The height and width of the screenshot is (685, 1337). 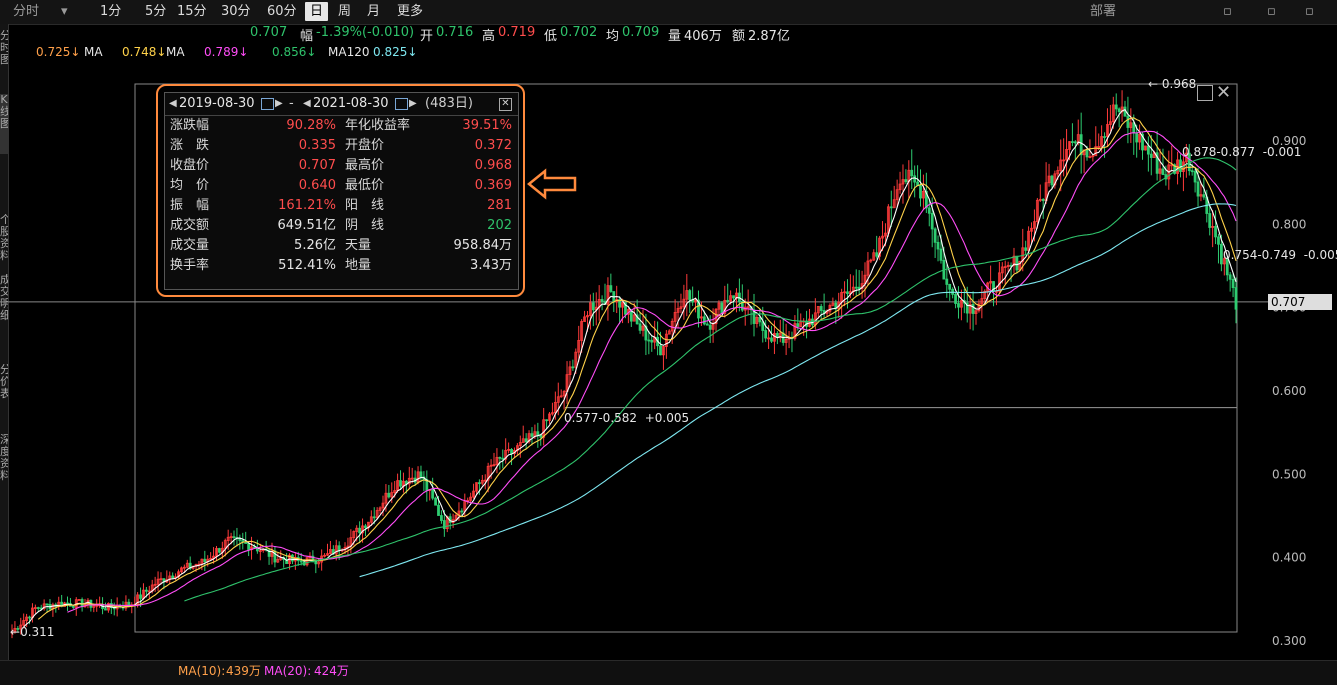 I want to click on quote-vol-label: 量, so click(x=675, y=36).